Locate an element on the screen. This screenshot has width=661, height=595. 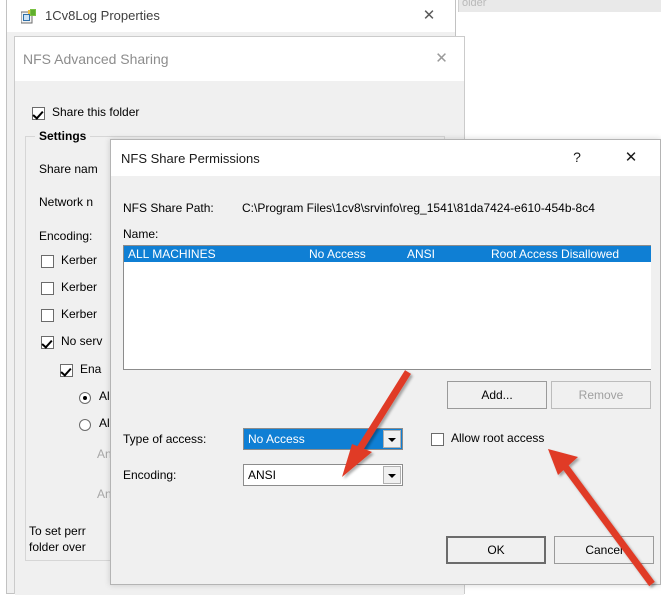
type-of-access-value: No Access is located at coordinates (276, 439).